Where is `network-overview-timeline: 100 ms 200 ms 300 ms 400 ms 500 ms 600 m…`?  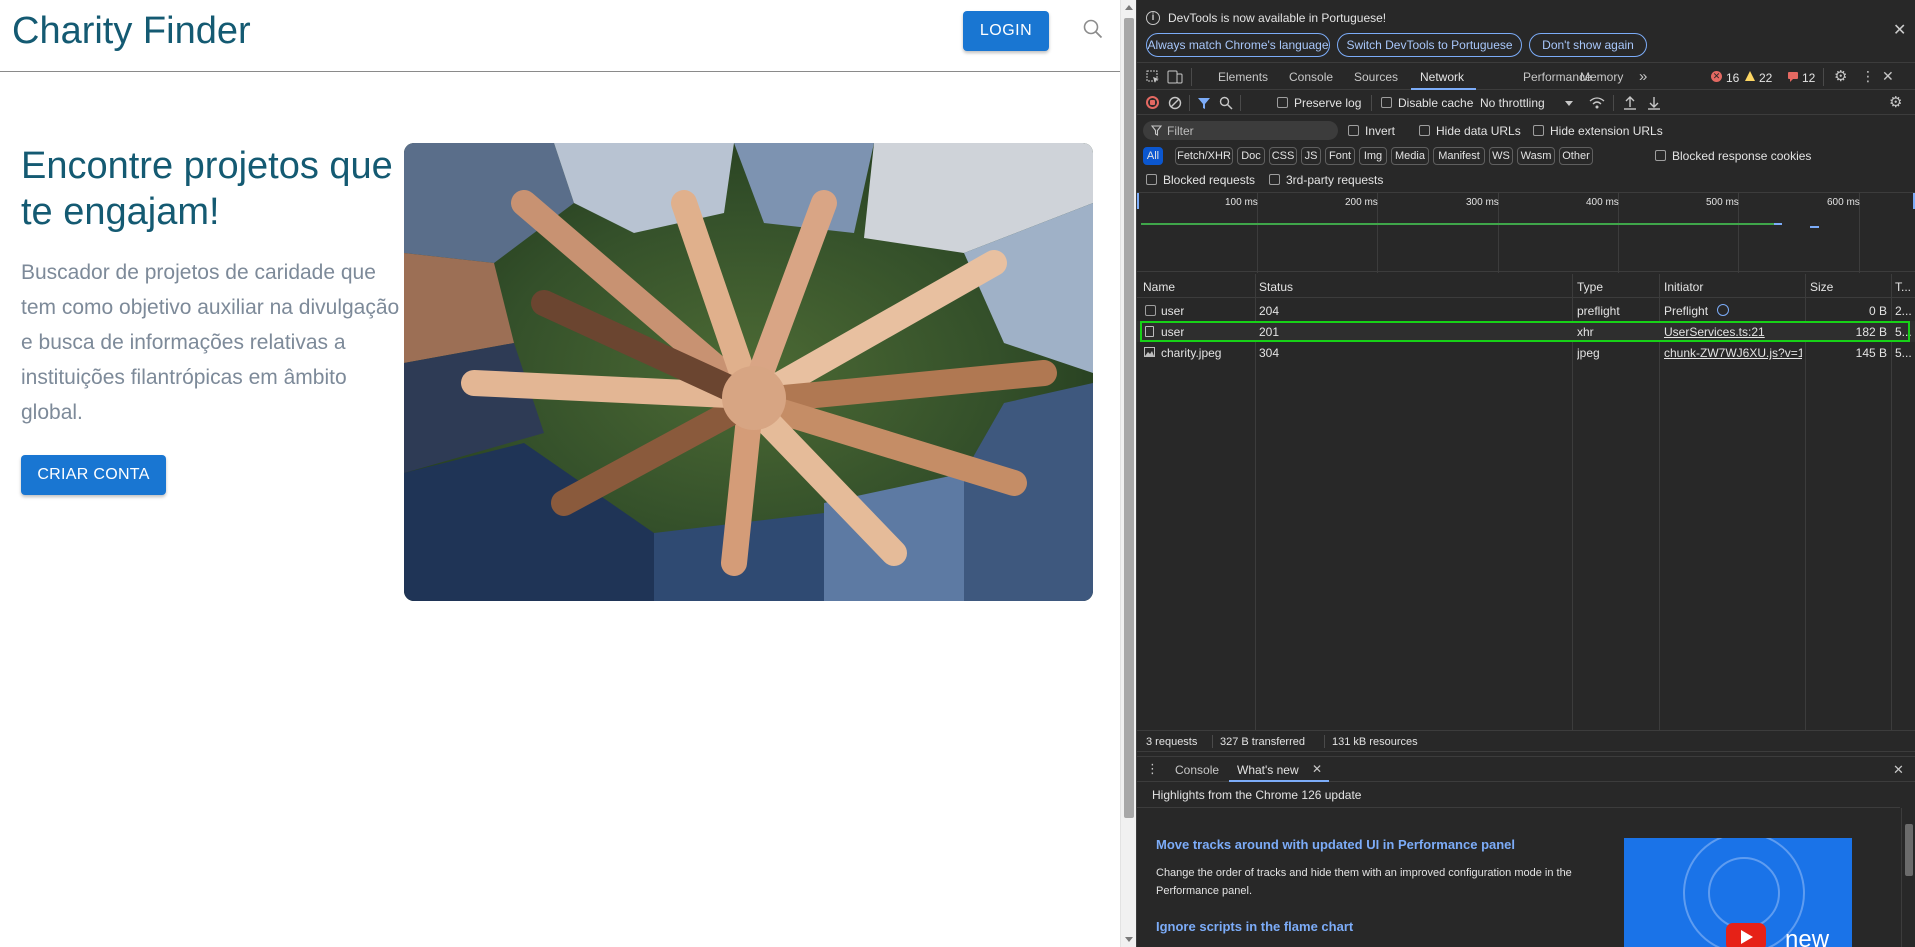
network-overview-timeline: 100 ms 200 ms 300 ms 400 ms 500 ms 600 m… is located at coordinates (1526, 232).